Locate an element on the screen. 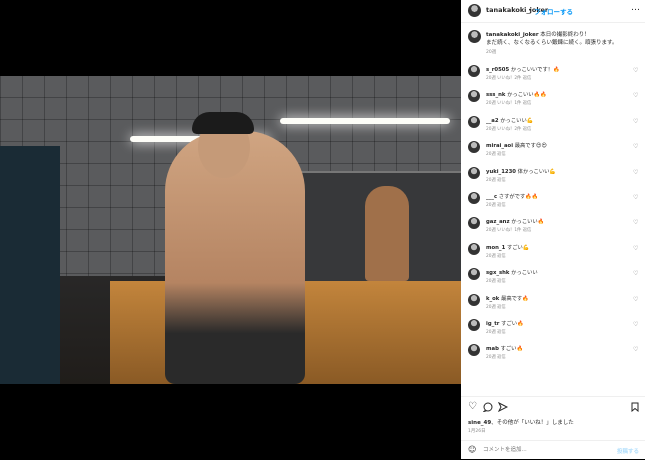 The image size is (645, 460). comment-row: s_r0505 かっこいいです！🔥 20週 いいね！2件 返信 ♡ is located at coordinates (553, 74).